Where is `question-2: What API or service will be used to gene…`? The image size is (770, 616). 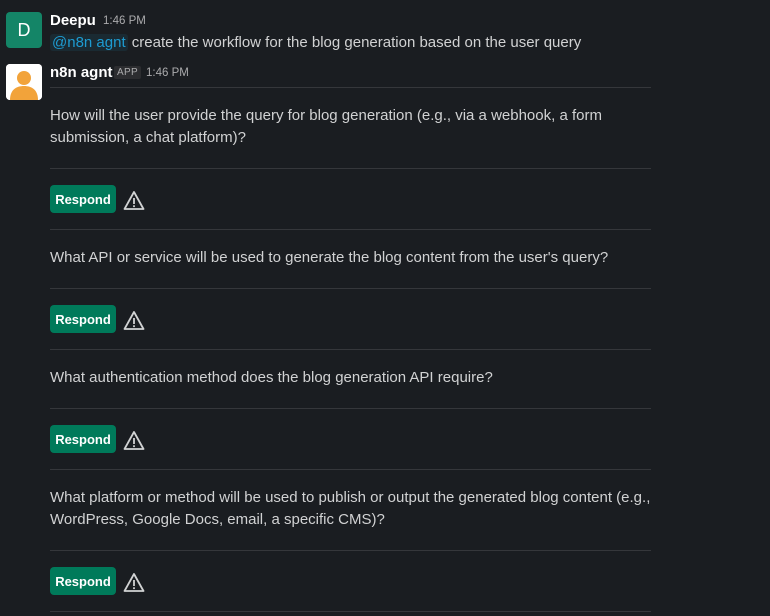 question-2: What API or service will be used to gene… is located at coordinates (329, 257).